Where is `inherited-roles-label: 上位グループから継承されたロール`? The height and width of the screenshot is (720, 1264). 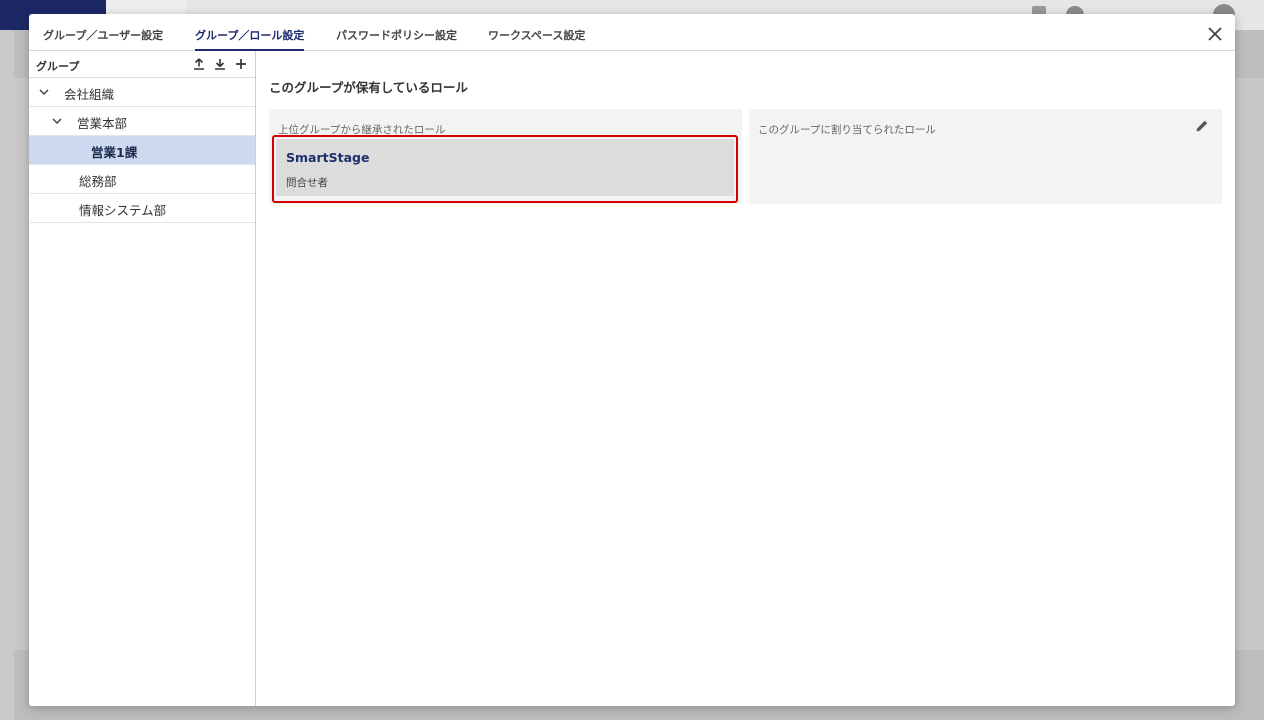
inherited-roles-label: 上位グループから継承されたロール is located at coordinates (362, 130).